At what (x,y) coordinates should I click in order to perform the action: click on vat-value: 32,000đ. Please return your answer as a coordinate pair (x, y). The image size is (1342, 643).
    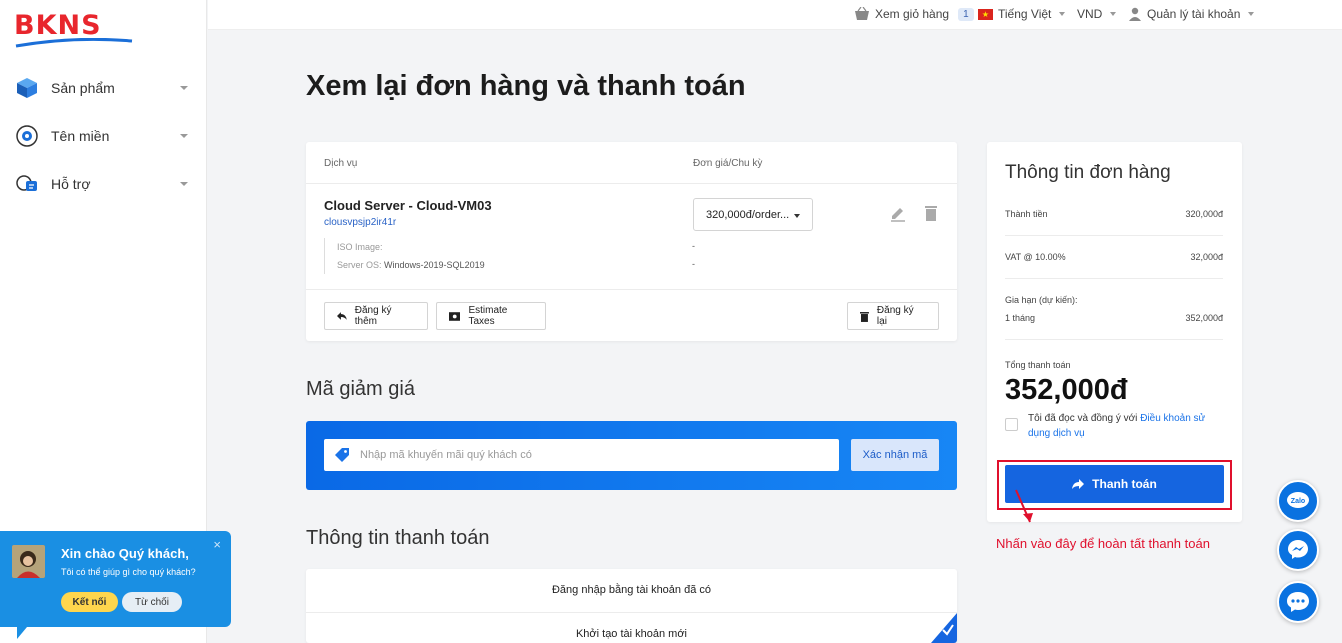
    Looking at the image, I should click on (1206, 257).